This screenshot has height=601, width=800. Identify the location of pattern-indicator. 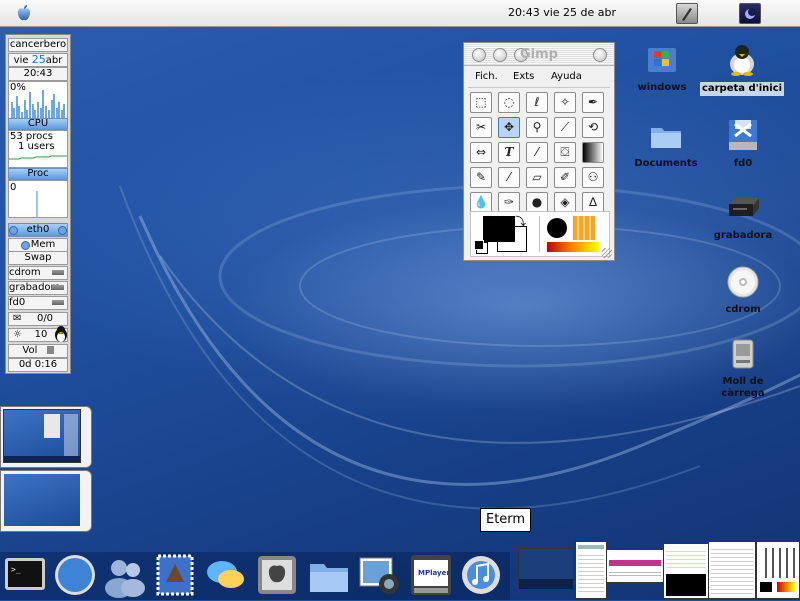
(584, 228).